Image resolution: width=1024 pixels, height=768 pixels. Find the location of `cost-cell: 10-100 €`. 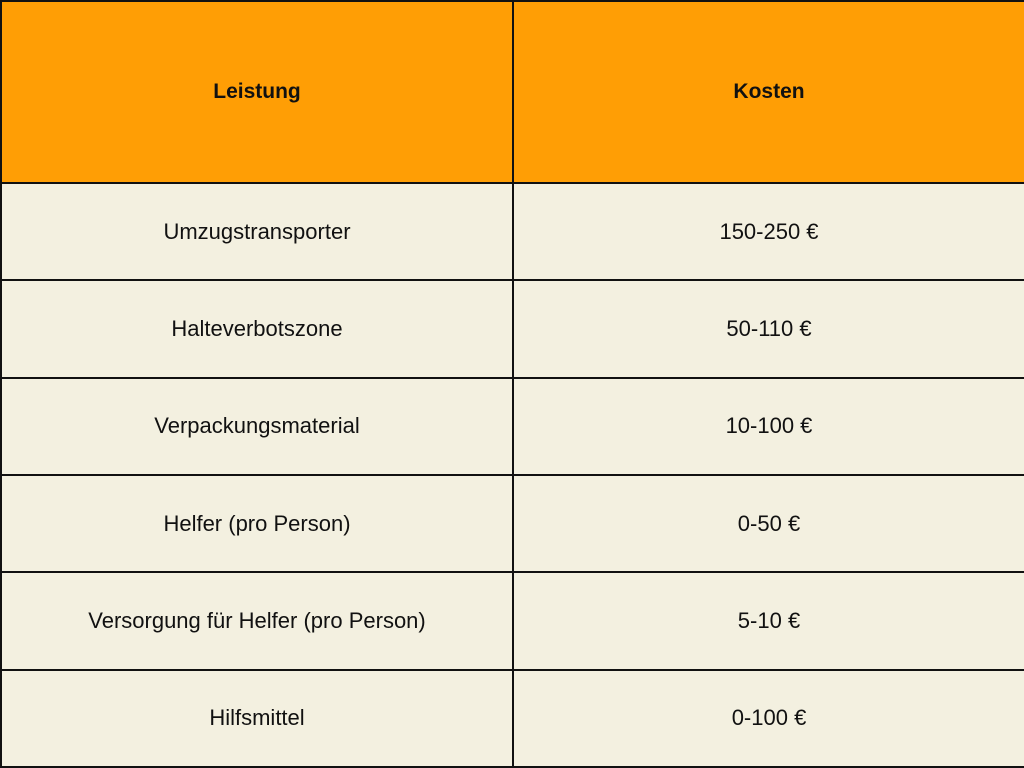

cost-cell: 10-100 € is located at coordinates (768, 426).